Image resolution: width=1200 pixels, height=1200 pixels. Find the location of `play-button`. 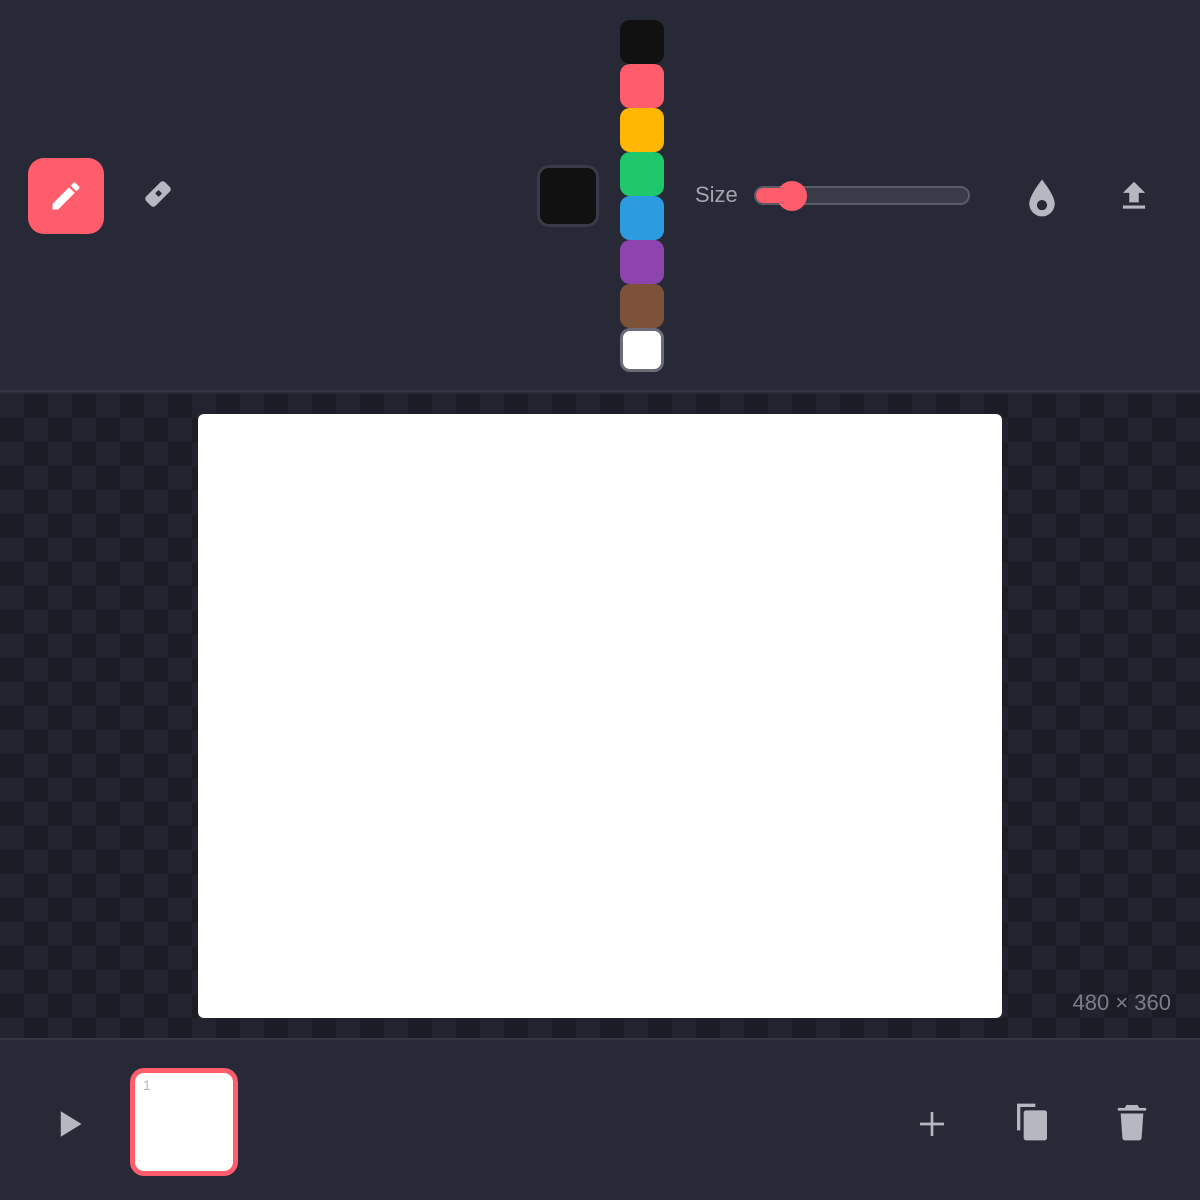

play-button is located at coordinates (70, 1124).